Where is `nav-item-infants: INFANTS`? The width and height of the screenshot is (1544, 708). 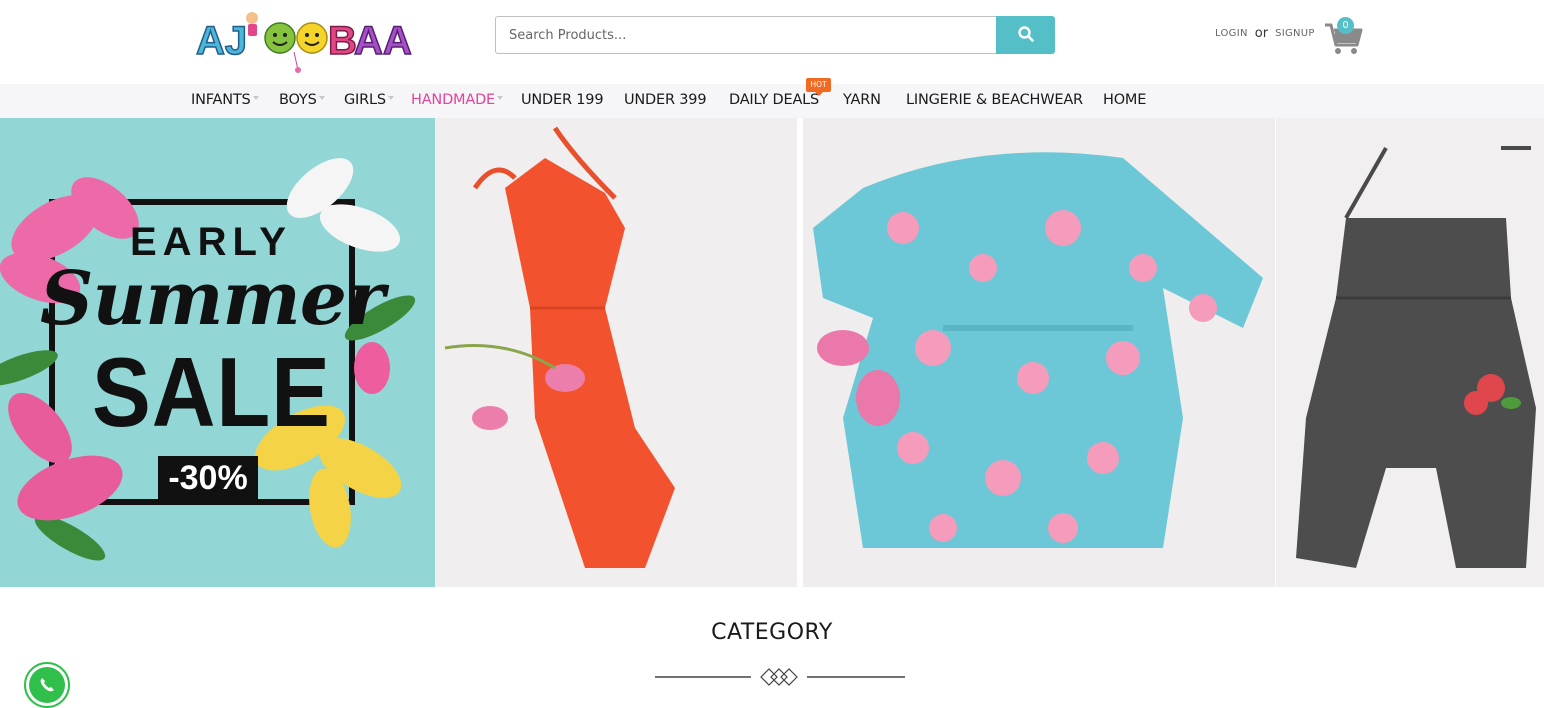
nav-item-infants: INFANTS is located at coordinates (225, 100).